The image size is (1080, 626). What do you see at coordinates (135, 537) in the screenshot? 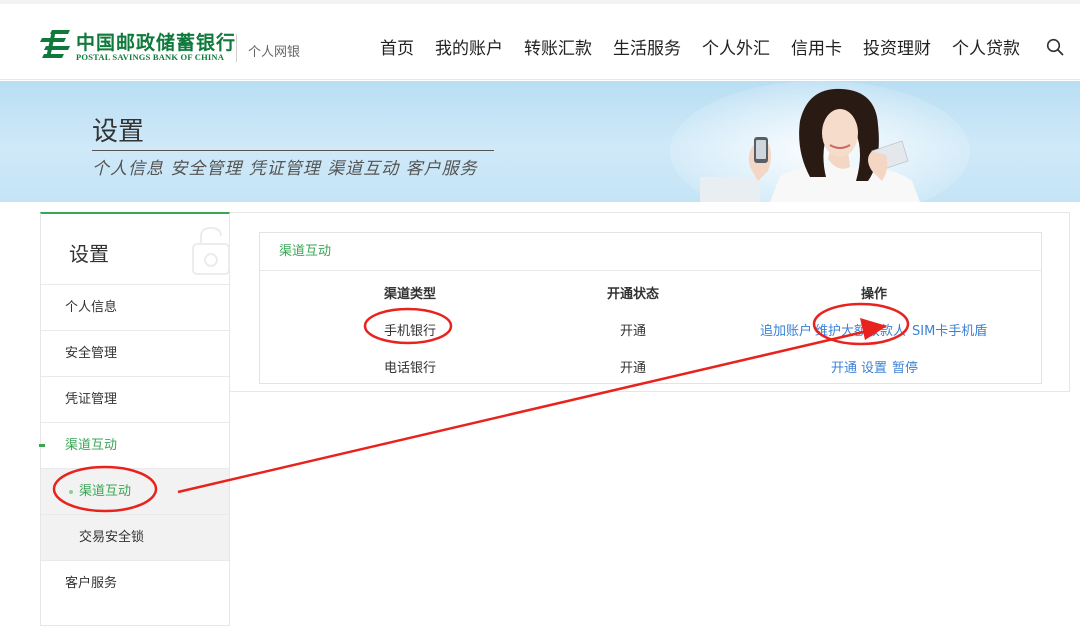
I see `sidebar-subitem-transaction-lock: 交易安全锁` at bounding box center [135, 537].